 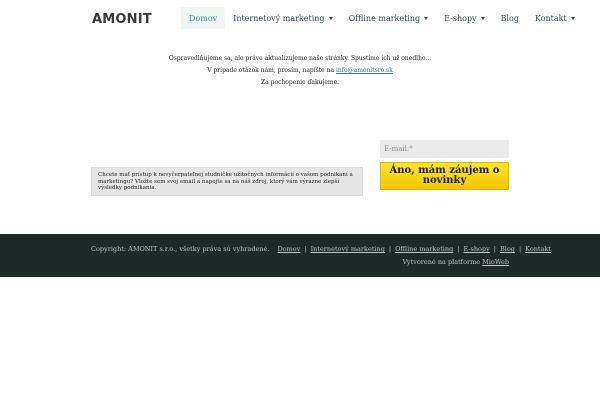 I want to click on notice-line-2-text: V prípade otázok nám, prosím, napíšte na, so click(x=271, y=70).